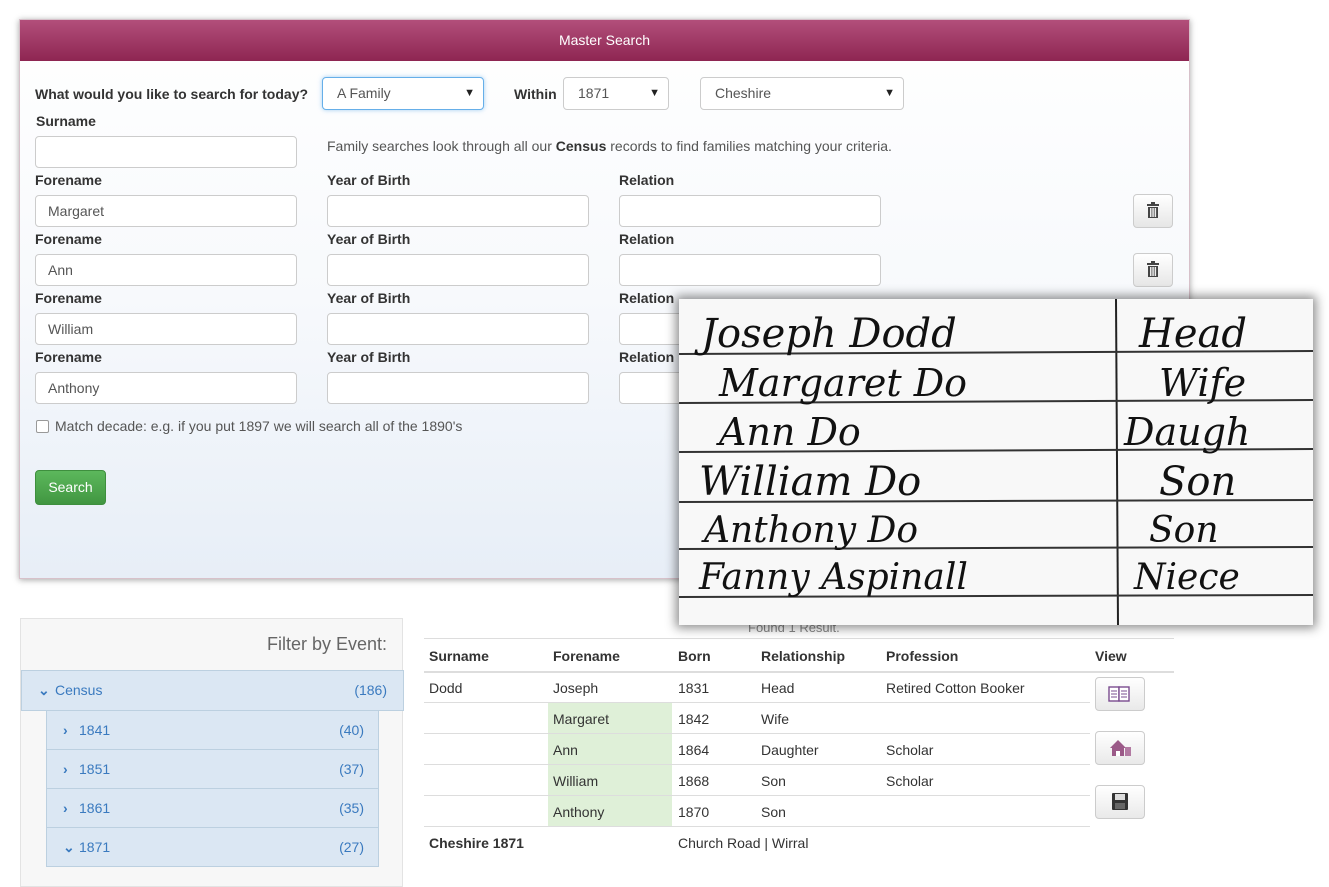 This screenshot has height=887, width=1329. What do you see at coordinates (842, 383) in the screenshot?
I see `census-name: Margaret Do` at bounding box center [842, 383].